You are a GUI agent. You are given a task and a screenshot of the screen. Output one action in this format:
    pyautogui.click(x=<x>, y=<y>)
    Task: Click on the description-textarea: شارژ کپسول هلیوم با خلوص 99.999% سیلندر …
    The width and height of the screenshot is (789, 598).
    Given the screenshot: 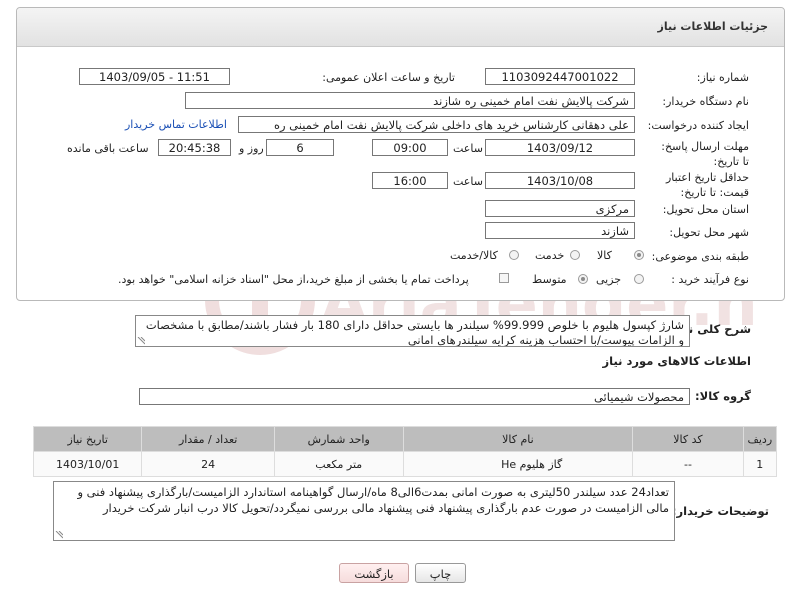 What is the action you would take?
    pyautogui.click(x=412, y=331)
    